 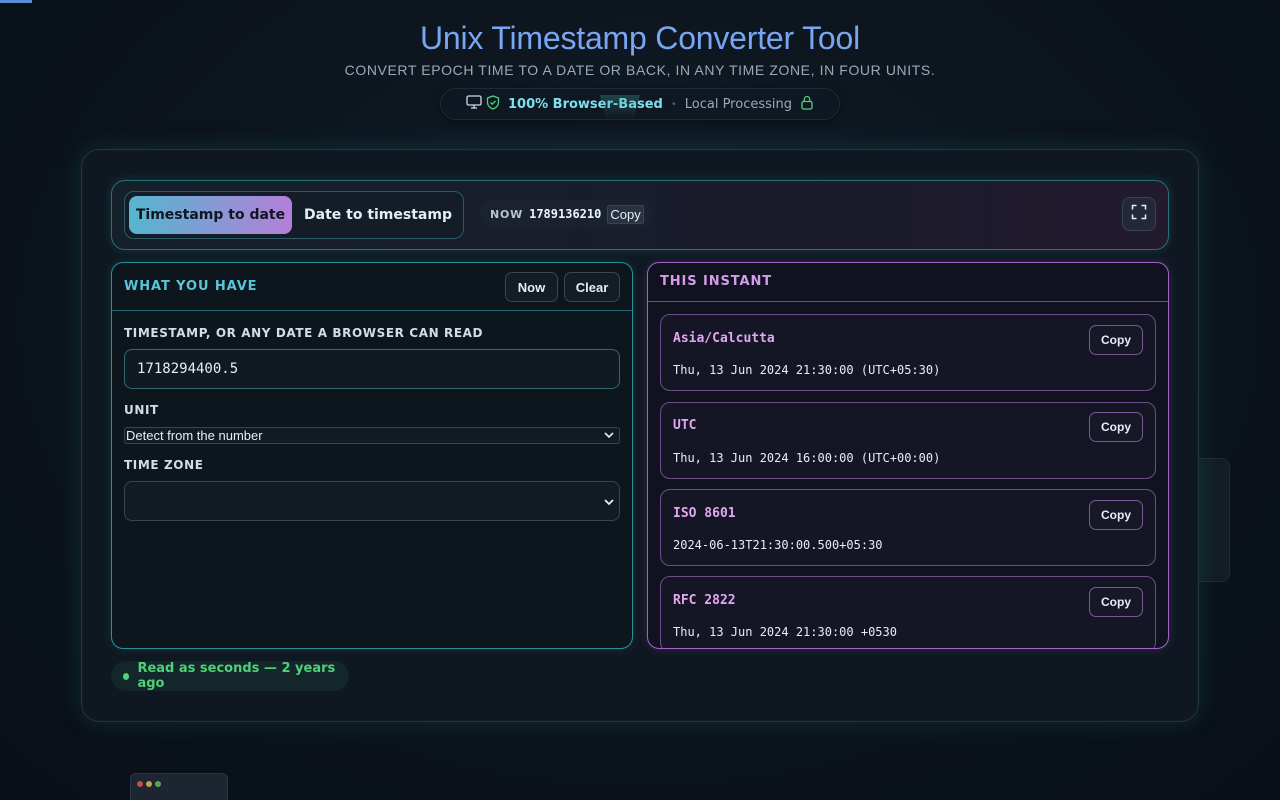 What do you see at coordinates (164, 465) in the screenshot?
I see `timezone-label: TIME ZONE` at bounding box center [164, 465].